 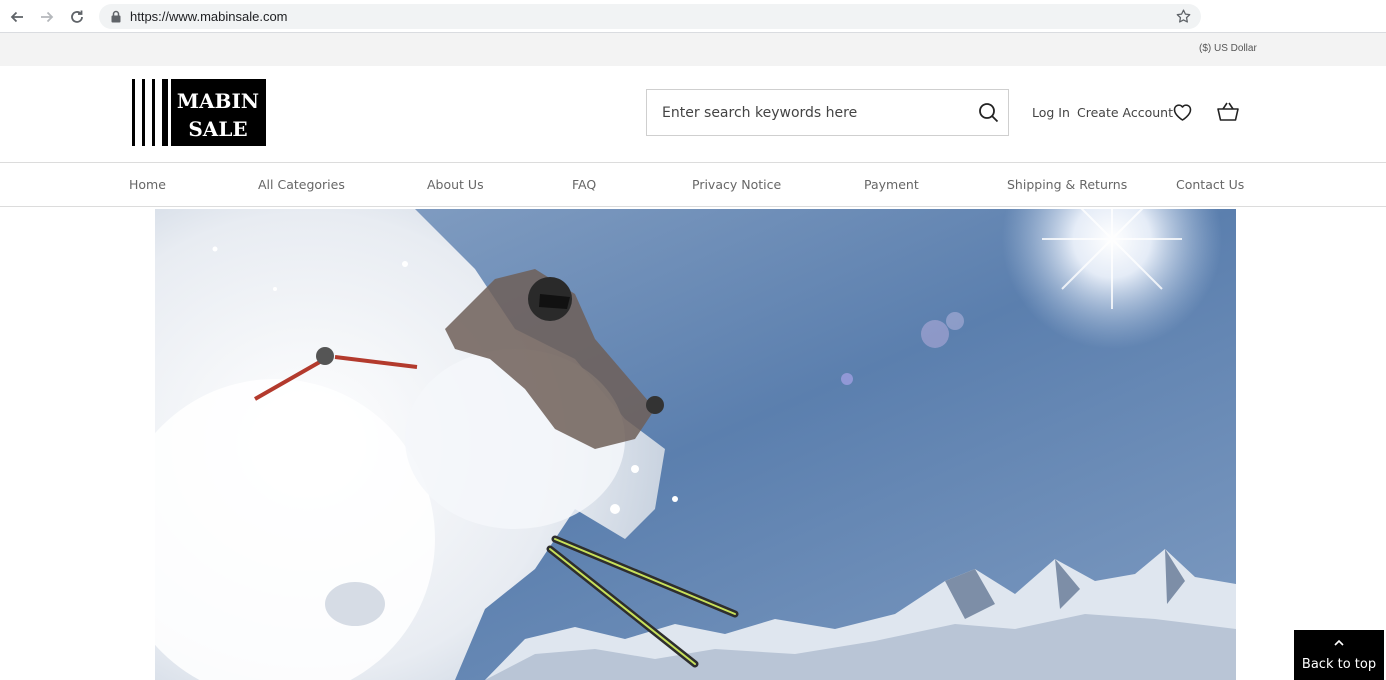 I want to click on chevron-up-icon, so click(x=1339, y=642).